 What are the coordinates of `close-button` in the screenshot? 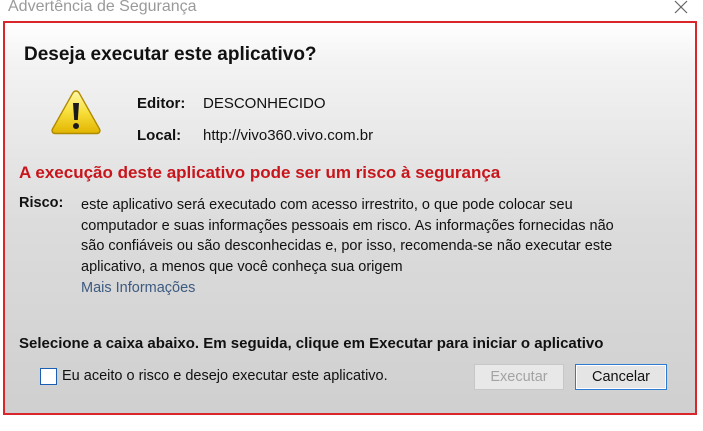 It's located at (680, 10).